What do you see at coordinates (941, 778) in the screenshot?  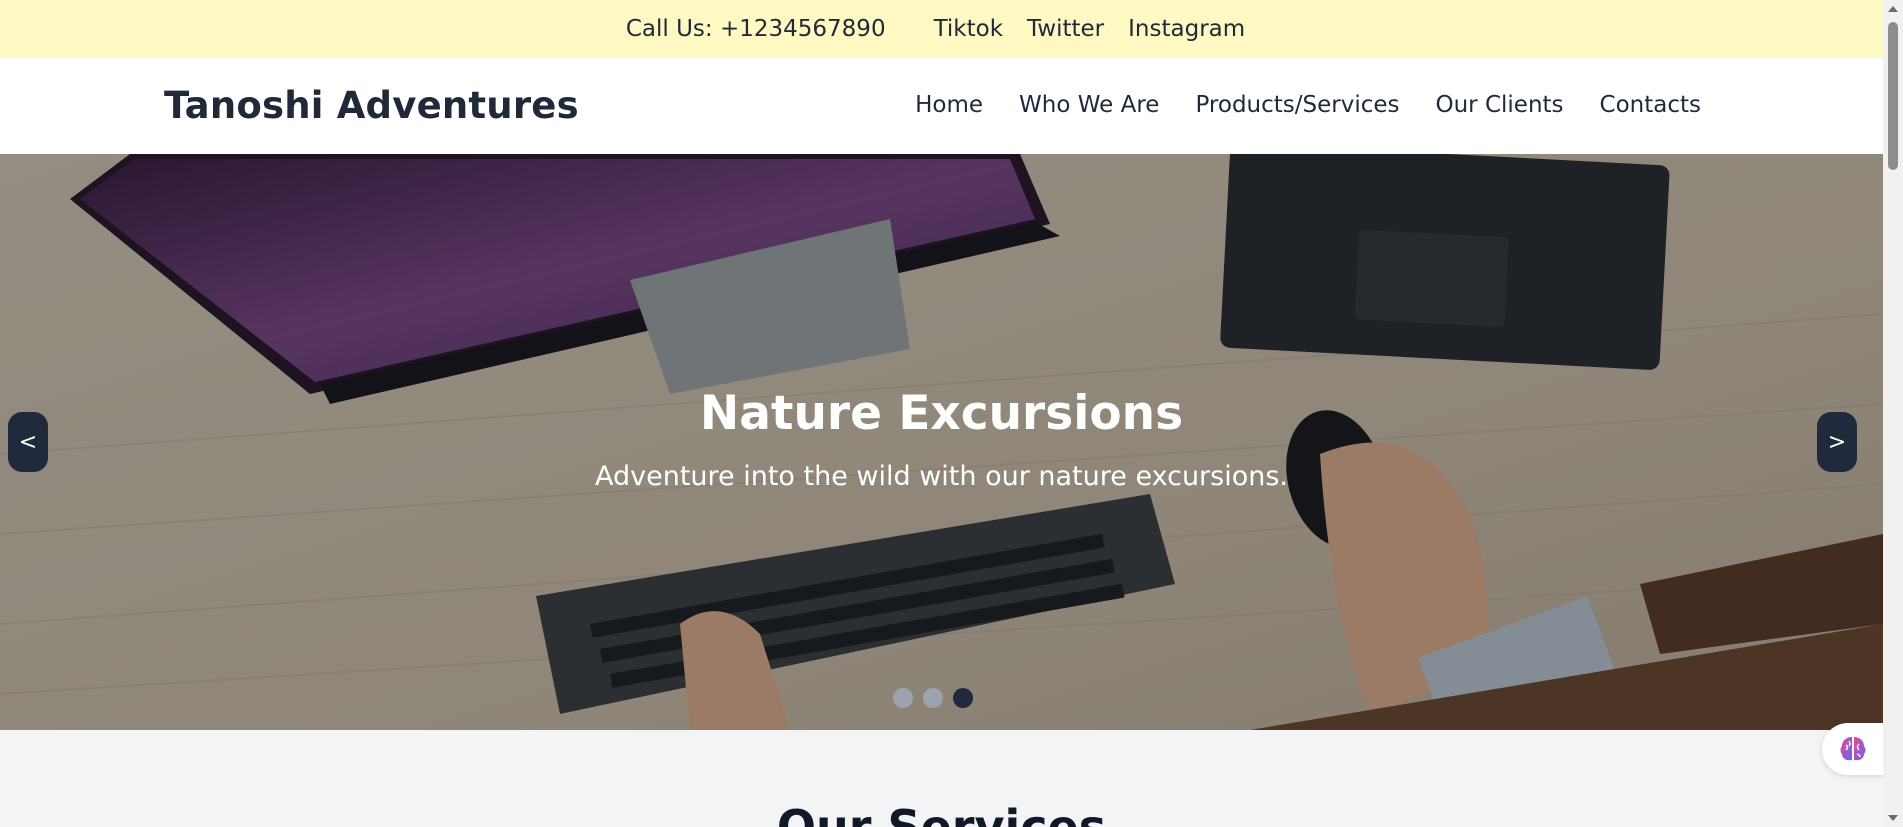 I see `services-section: Our Services` at bounding box center [941, 778].